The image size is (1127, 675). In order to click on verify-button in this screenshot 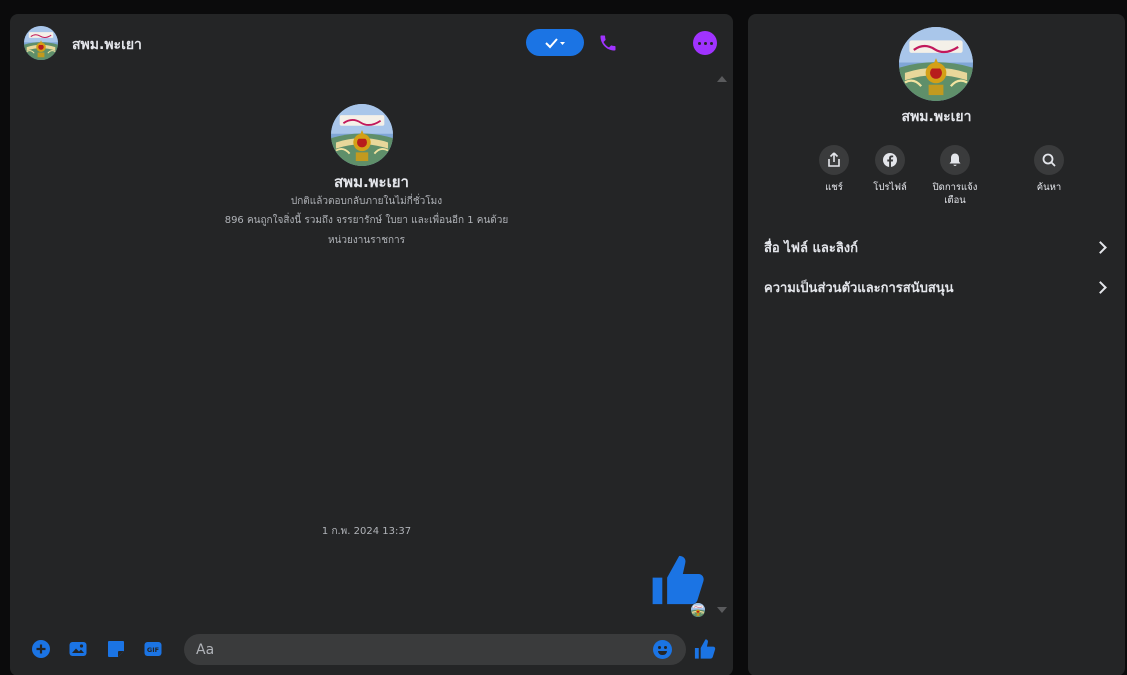, I will do `click(555, 42)`.